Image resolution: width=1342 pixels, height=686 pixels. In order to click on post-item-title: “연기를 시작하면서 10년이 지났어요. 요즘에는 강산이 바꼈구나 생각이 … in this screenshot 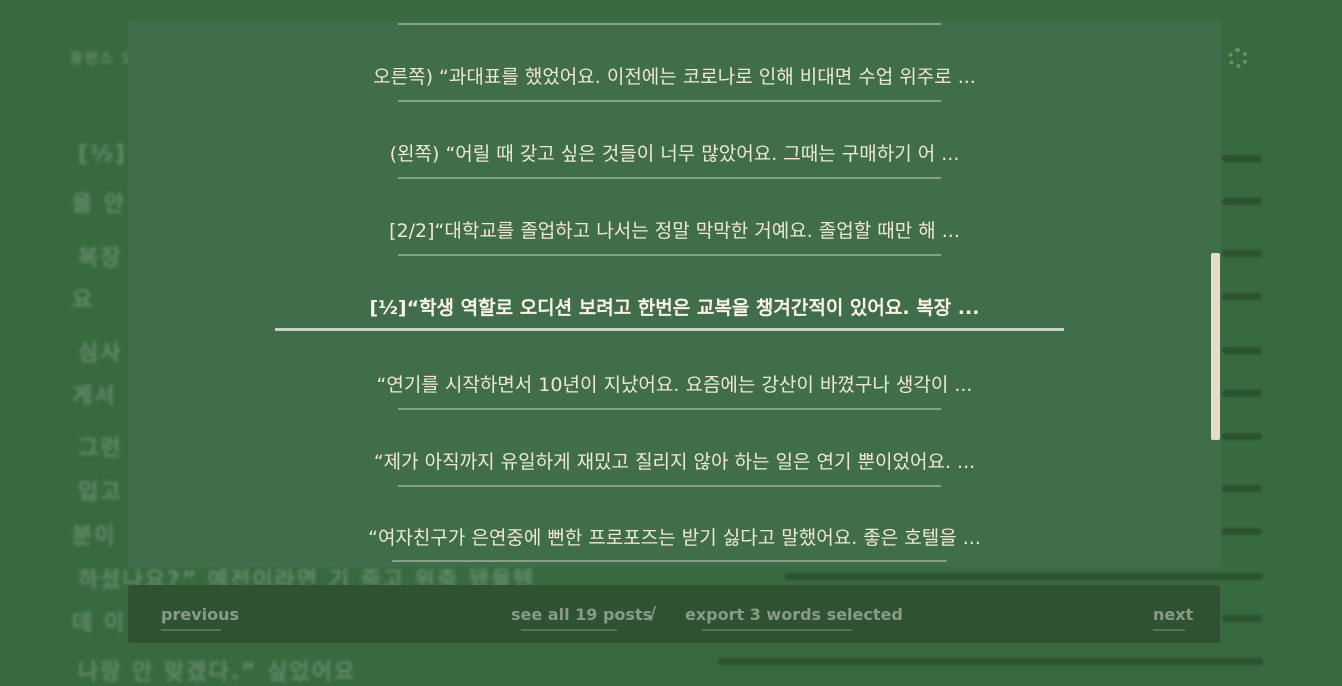, I will do `click(674, 385)`.